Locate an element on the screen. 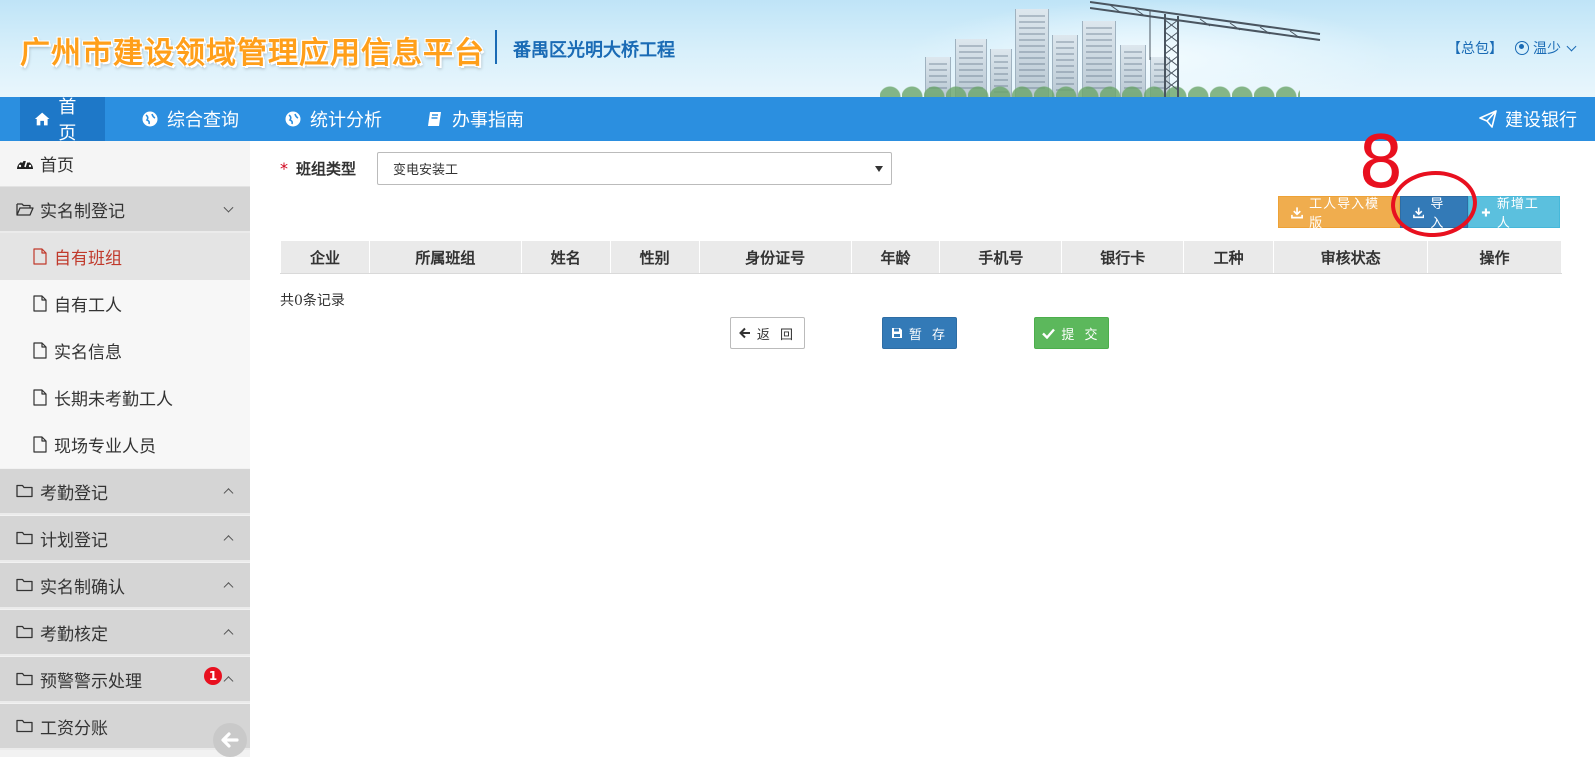  sidebar-sub-label: 自有工人 is located at coordinates (88, 306).